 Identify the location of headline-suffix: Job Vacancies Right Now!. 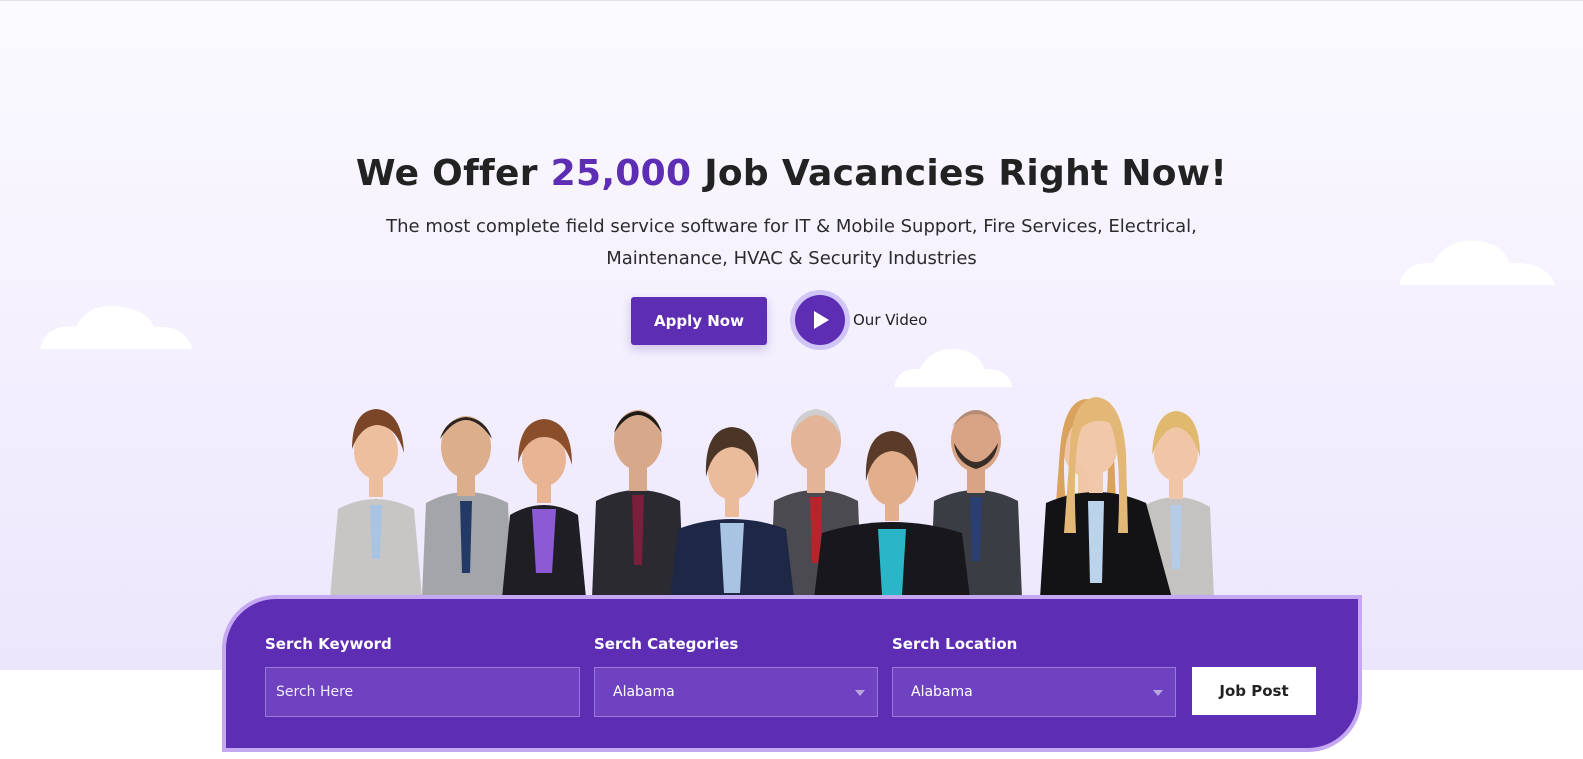
(966, 173).